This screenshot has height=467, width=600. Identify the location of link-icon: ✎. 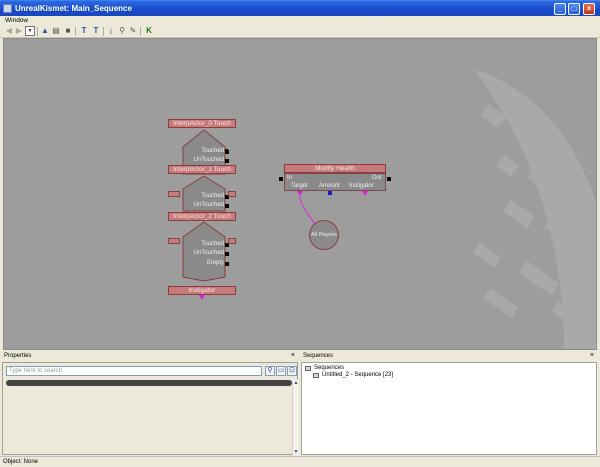
(133, 31).